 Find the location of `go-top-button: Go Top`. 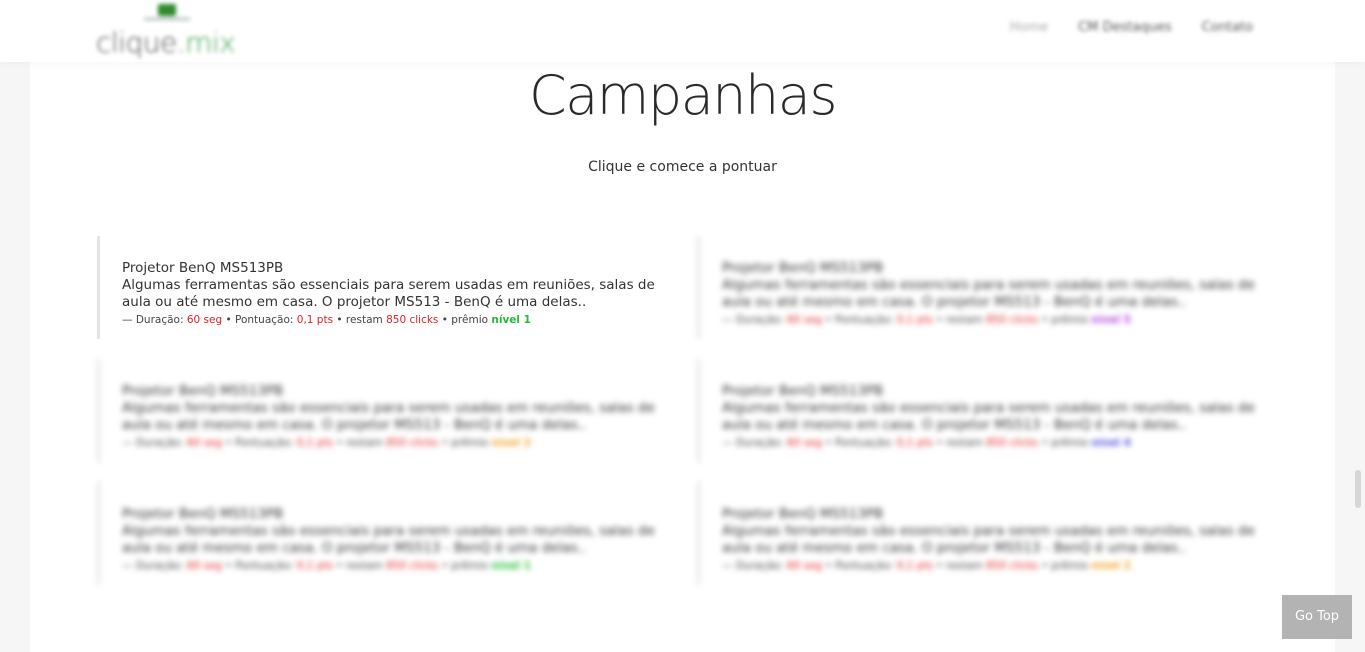

go-top-button: Go Top is located at coordinates (1317, 617).